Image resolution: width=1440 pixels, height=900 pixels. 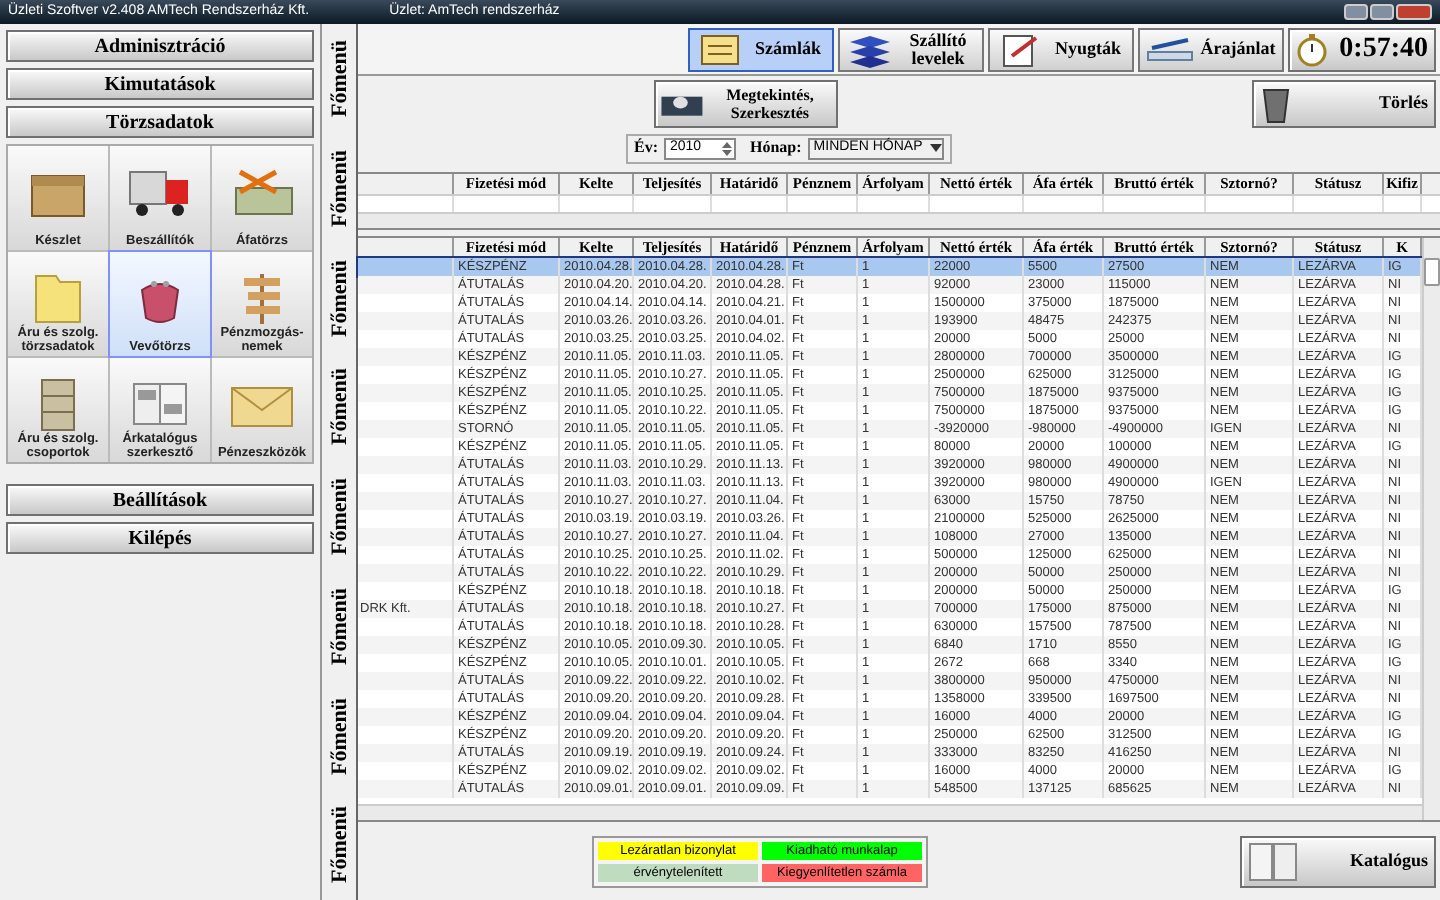 I want to click on toolbar-button: Nyugták, so click(x=1061, y=49).